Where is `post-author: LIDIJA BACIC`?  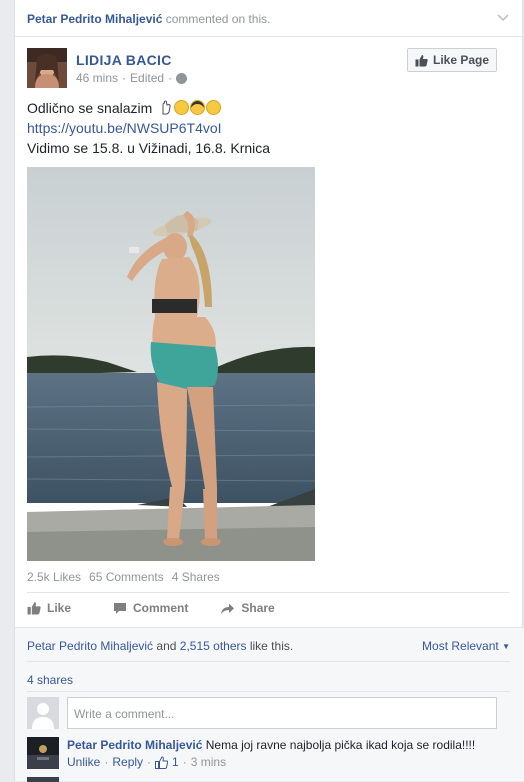 post-author: LIDIJA BACIC is located at coordinates (124, 60).